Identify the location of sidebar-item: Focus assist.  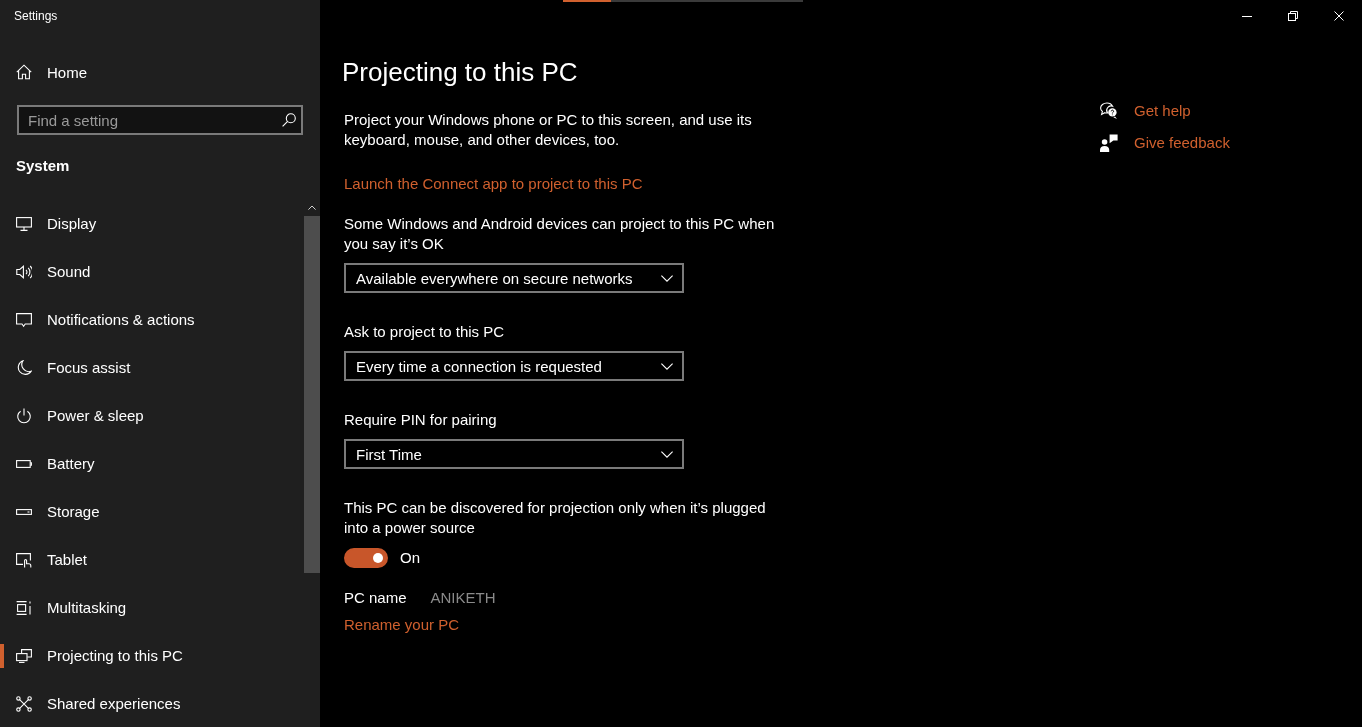
(152, 368).